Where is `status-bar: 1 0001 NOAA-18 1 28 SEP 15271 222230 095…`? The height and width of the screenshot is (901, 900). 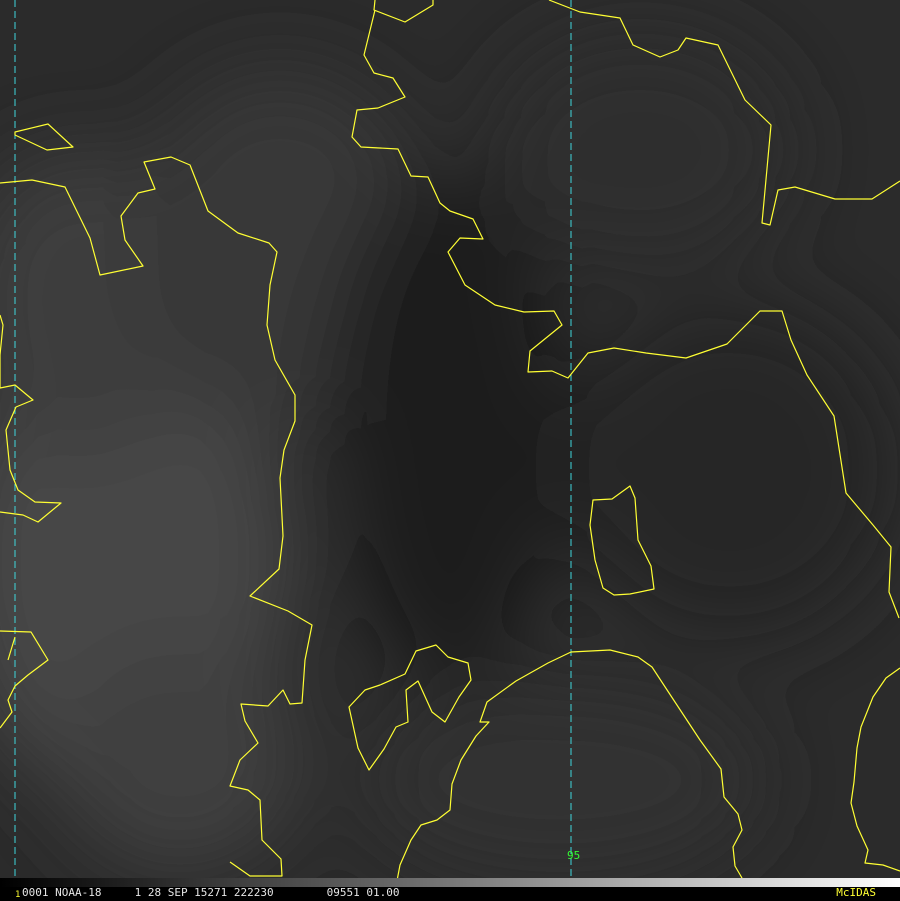 status-bar: 1 0001 NOAA-18 1 28 SEP 15271 222230 095… is located at coordinates (450, 888).